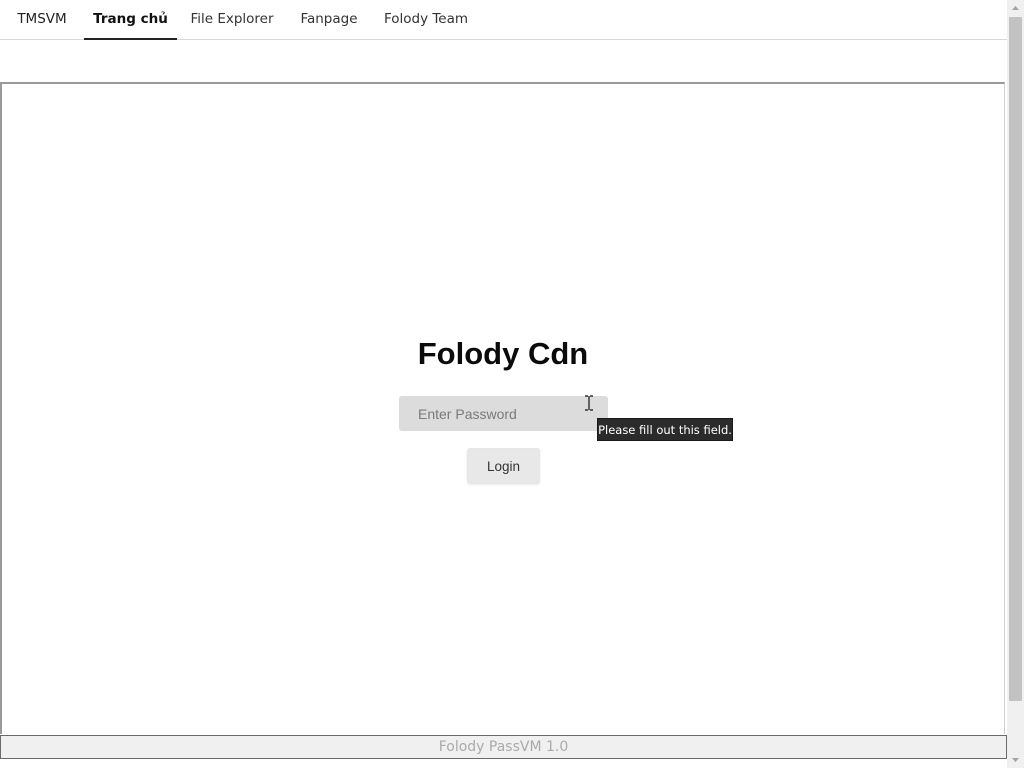 Image resolution: width=1024 pixels, height=768 pixels. Describe the element at coordinates (1015, 359) in the screenshot. I see `scrollbar-thumb` at that location.